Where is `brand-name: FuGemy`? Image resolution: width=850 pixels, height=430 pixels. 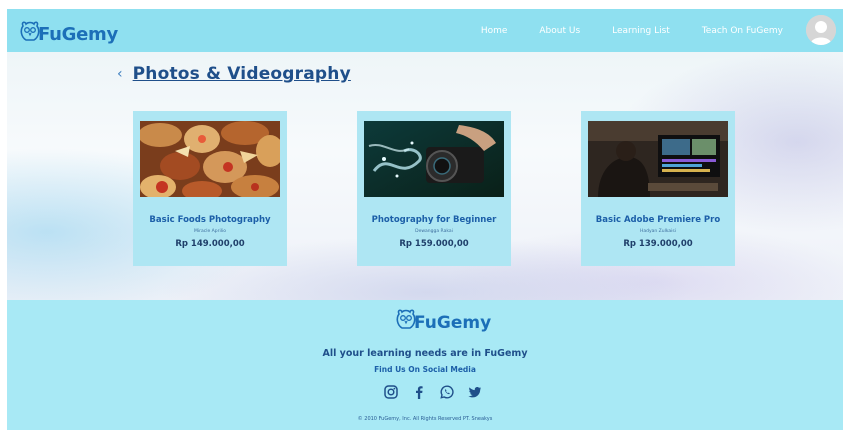
brand-name: FuGemy is located at coordinates (78, 34).